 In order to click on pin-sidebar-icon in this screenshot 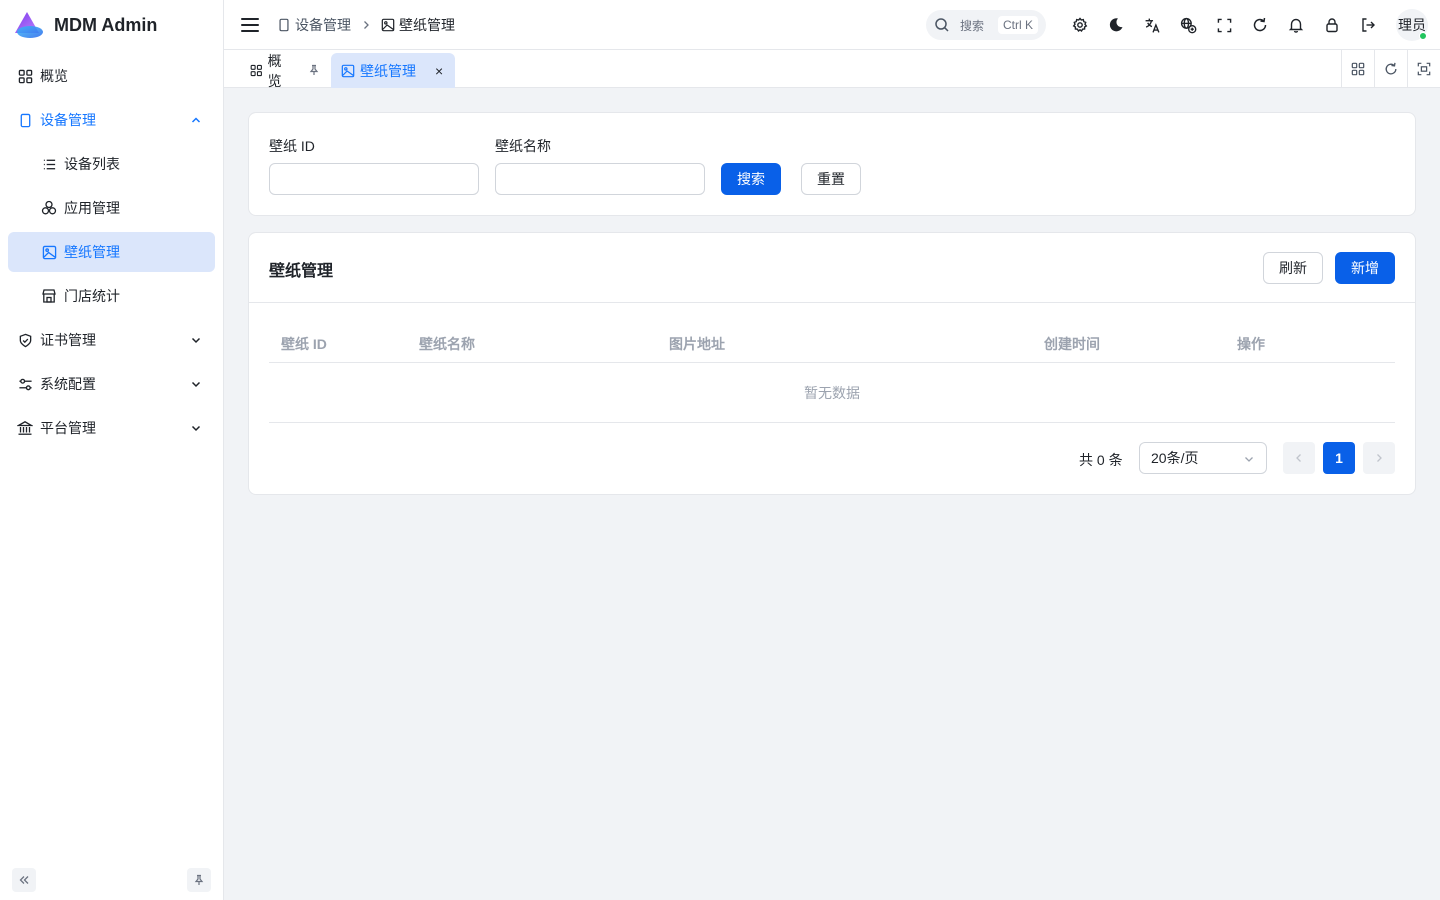, I will do `click(199, 880)`.